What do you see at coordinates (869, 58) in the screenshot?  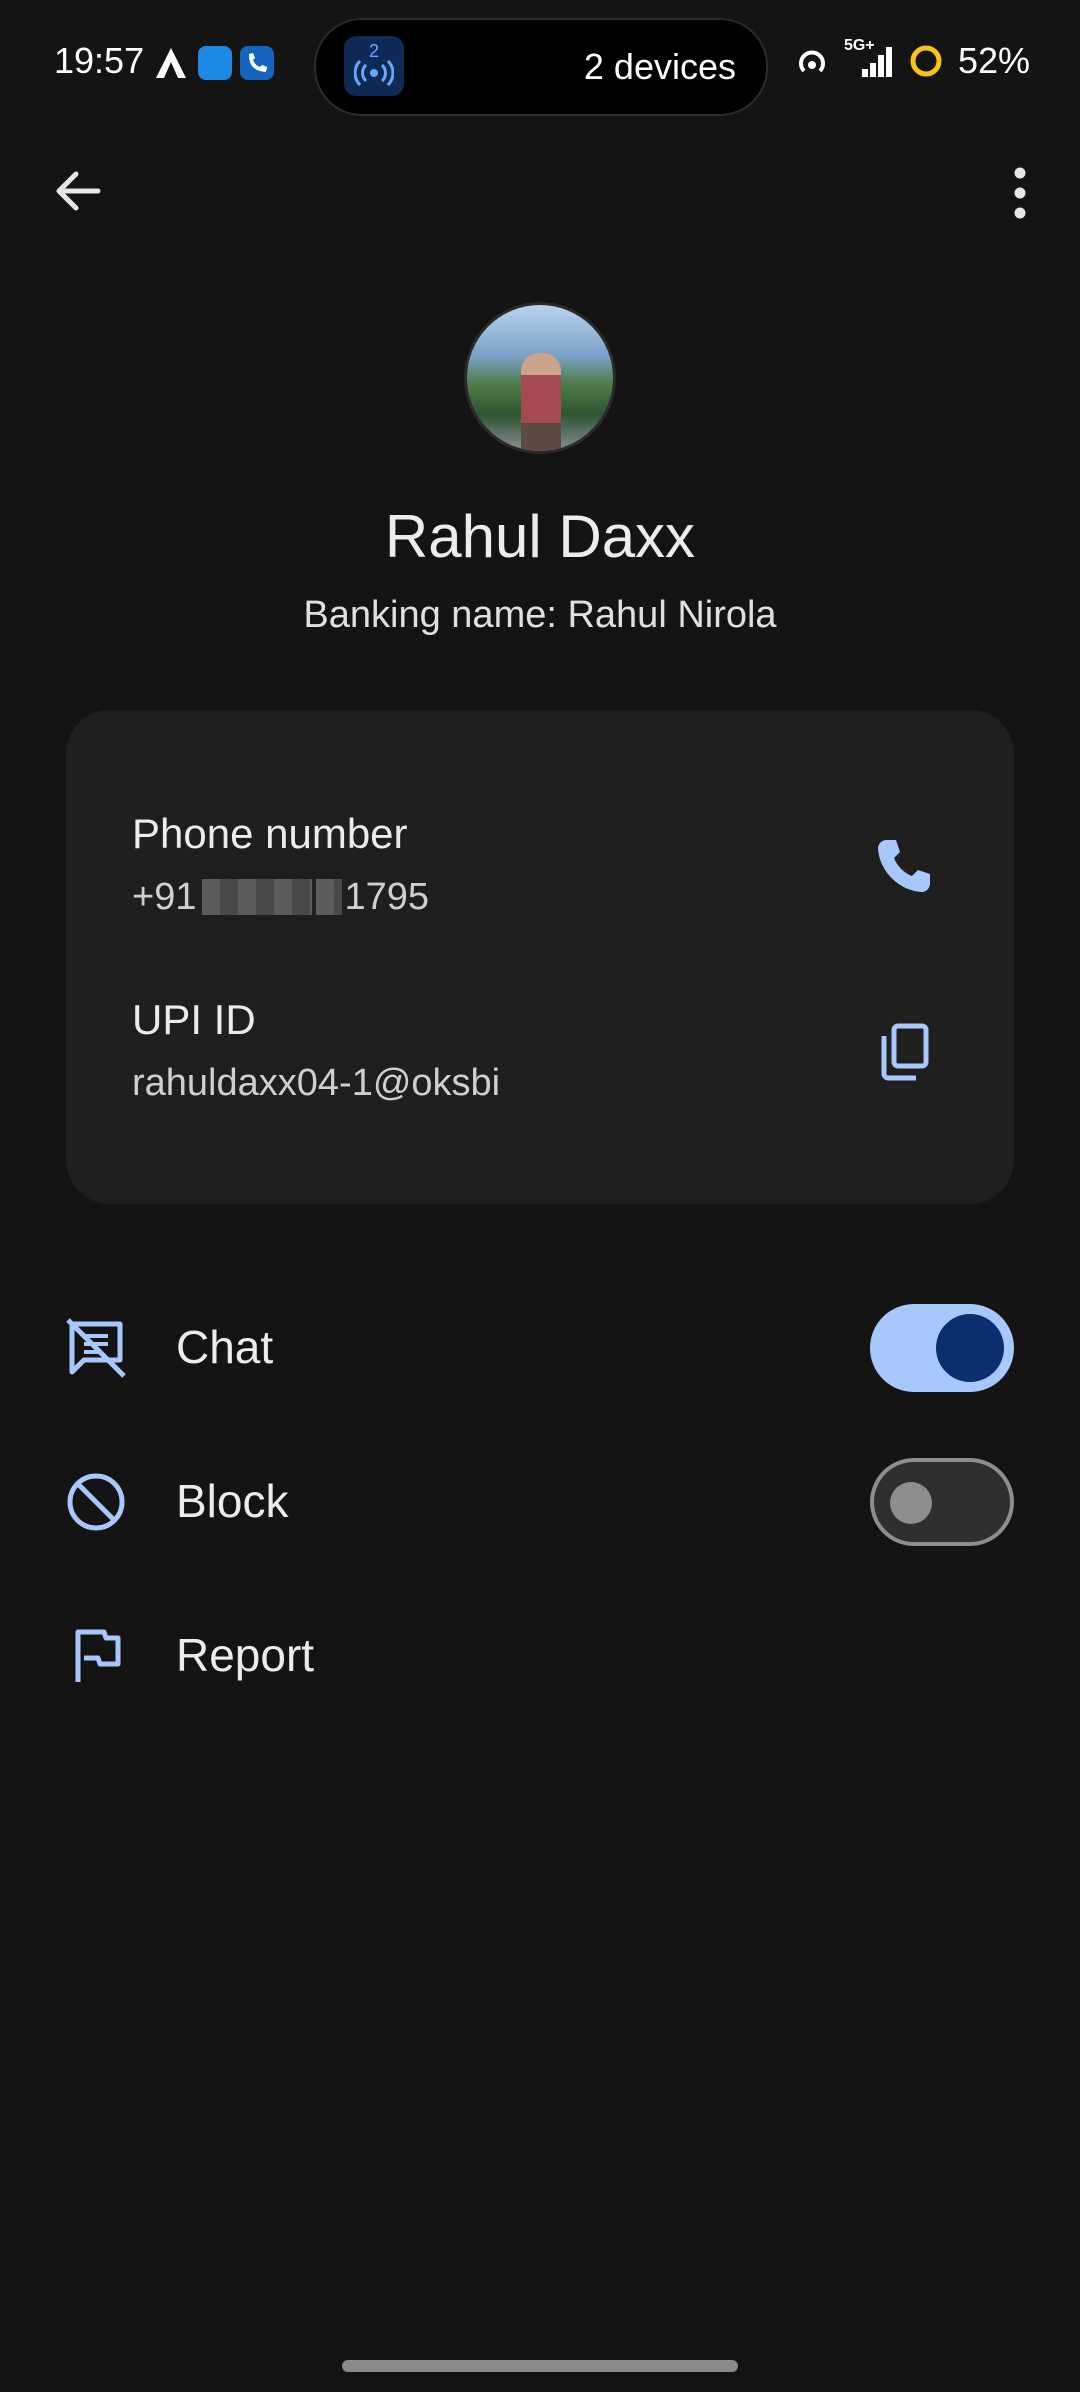 I see `signal-icon: 5G+` at bounding box center [869, 58].